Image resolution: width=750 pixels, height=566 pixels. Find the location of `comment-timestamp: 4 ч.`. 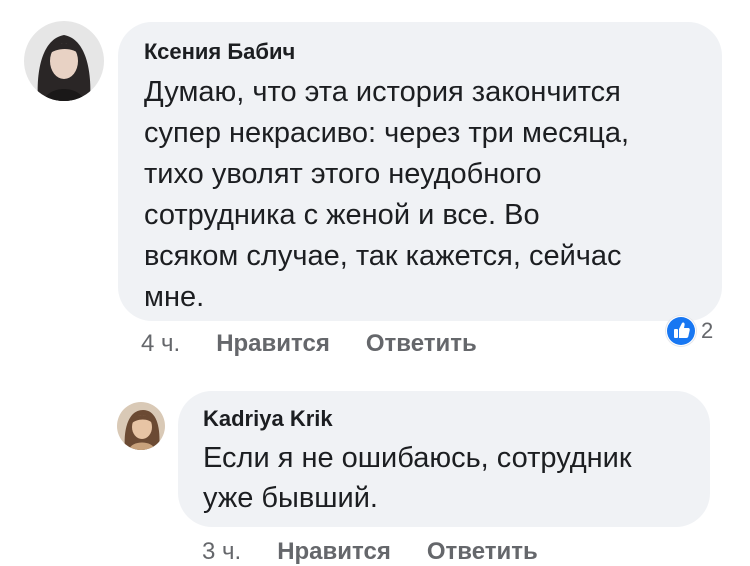

comment-timestamp: 4 ч. is located at coordinates (160, 344).